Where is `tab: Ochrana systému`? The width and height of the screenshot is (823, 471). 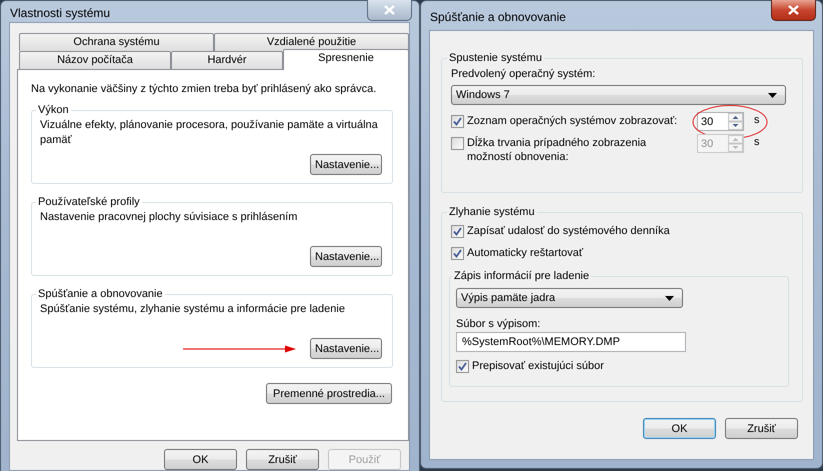
tab: Ochrana systému is located at coordinates (116, 42).